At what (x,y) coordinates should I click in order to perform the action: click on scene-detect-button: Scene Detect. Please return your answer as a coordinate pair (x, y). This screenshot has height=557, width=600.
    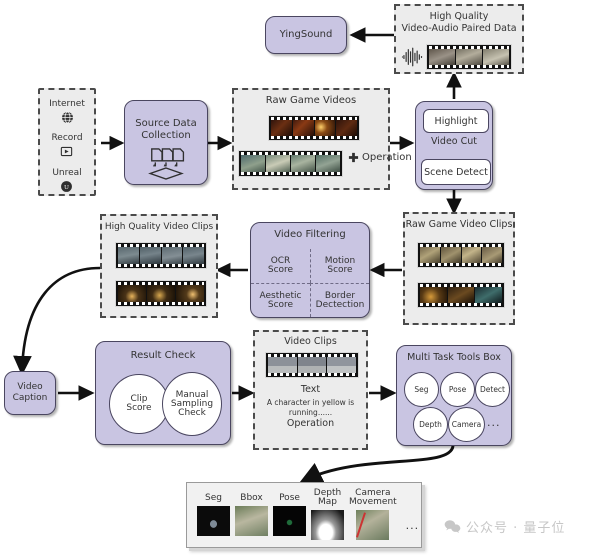
    Looking at the image, I should click on (456, 172).